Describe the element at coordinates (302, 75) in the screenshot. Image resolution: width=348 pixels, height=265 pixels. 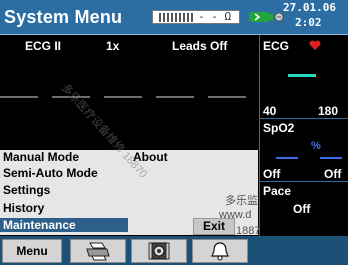
I see `heart-rate-dash` at that location.